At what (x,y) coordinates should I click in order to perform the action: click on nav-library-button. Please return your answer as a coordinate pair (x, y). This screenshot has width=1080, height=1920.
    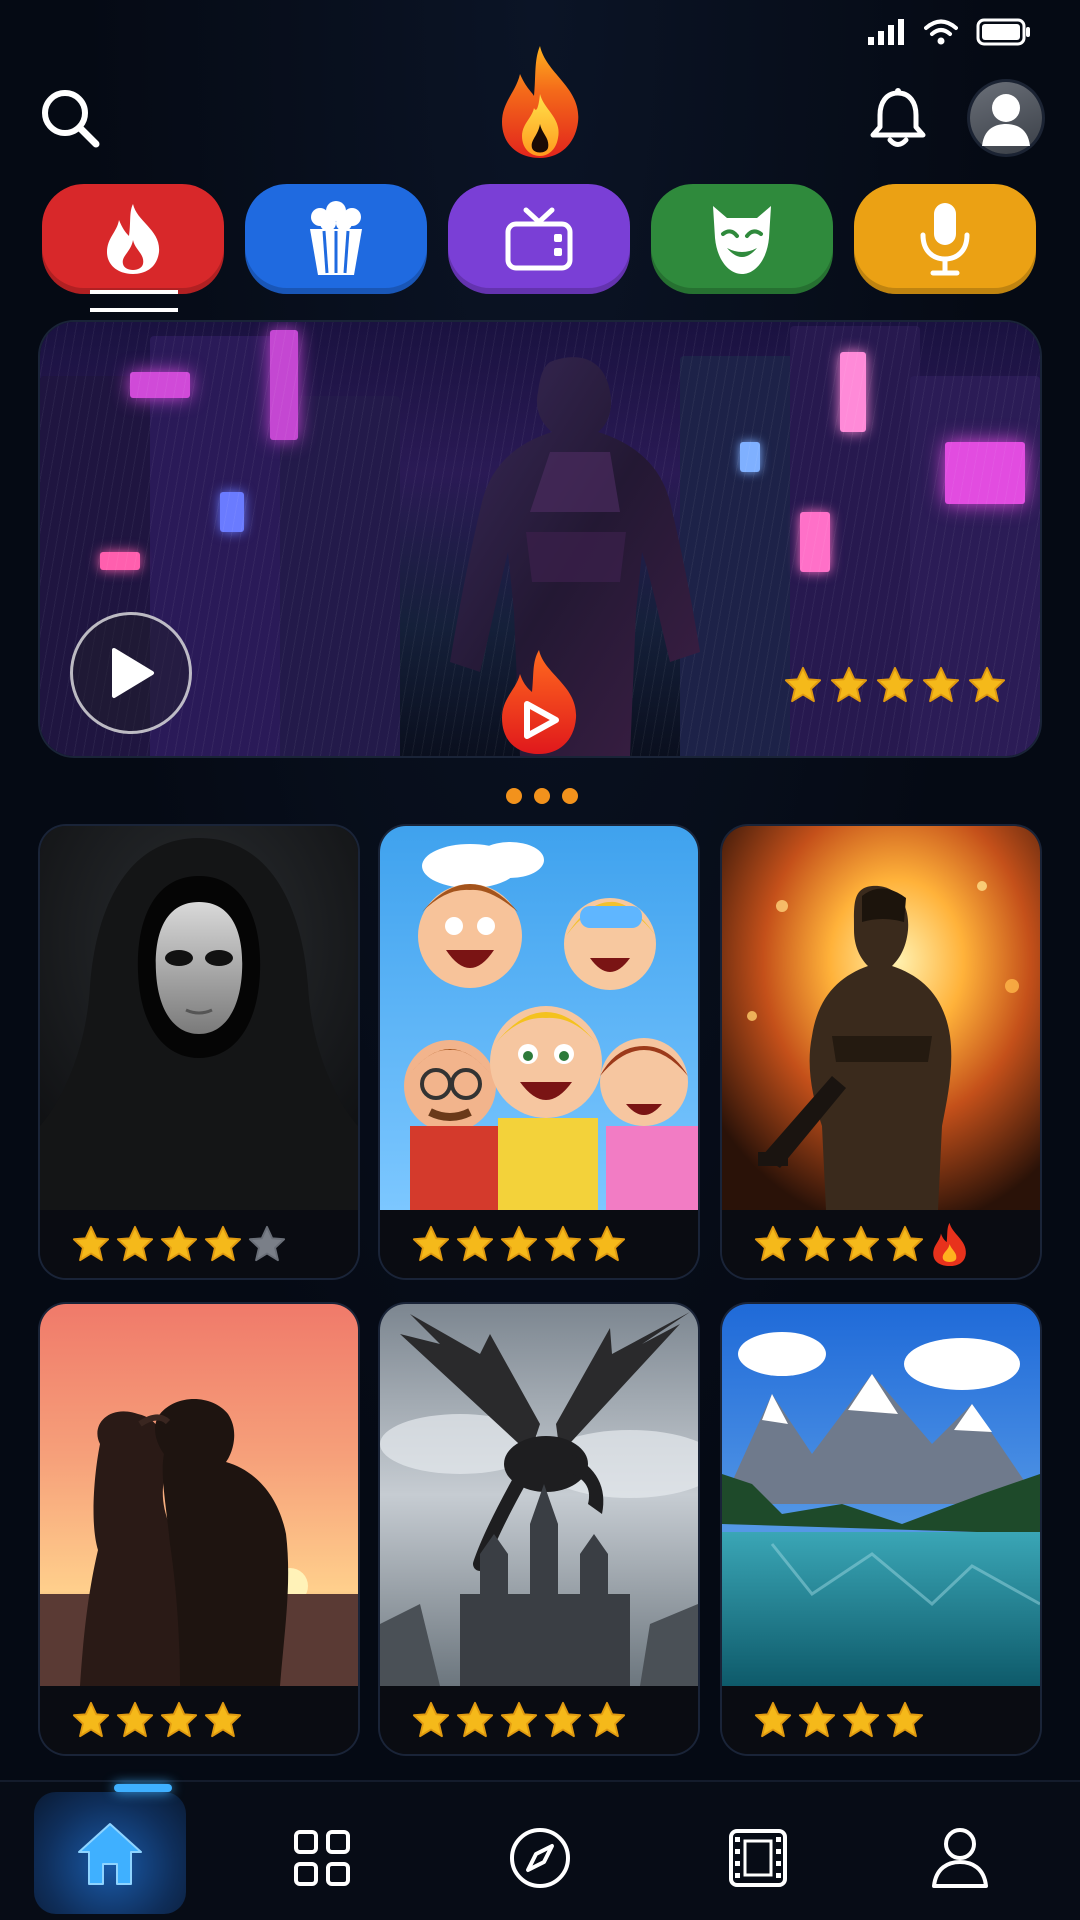
    Looking at the image, I should click on (758, 1858).